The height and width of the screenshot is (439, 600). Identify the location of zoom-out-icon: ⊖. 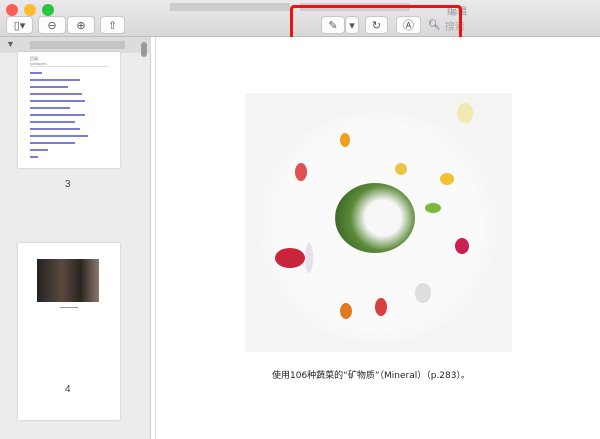
(52, 25).